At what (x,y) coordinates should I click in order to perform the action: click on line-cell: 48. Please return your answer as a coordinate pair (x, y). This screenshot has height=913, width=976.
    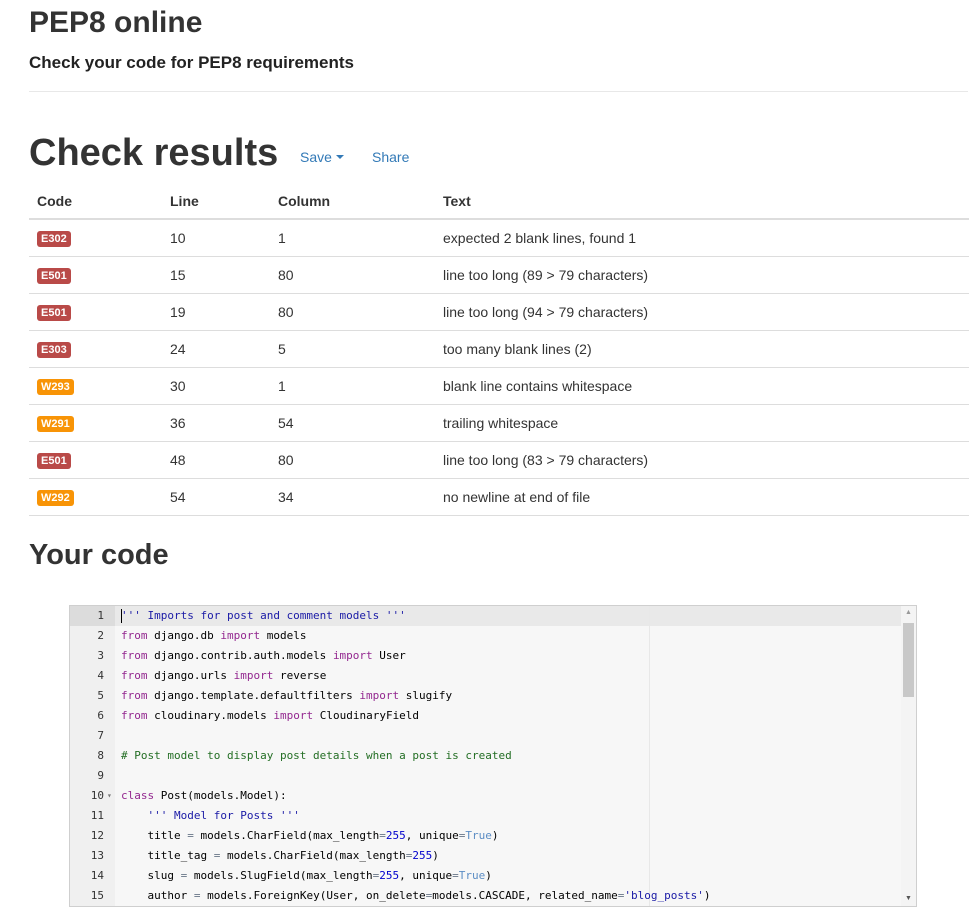
    Looking at the image, I should click on (216, 460).